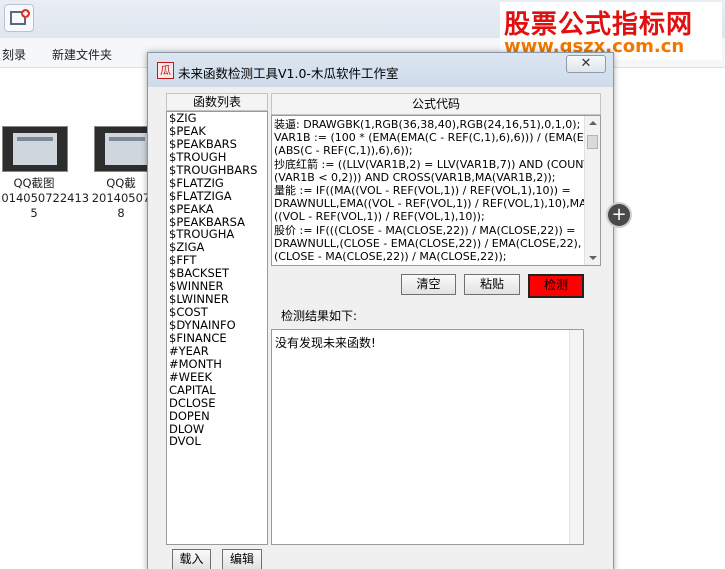 The image size is (725, 569). Describe the element at coordinates (82, 54) in the screenshot. I see `new-folder-menu-item: 新建文件夹` at that location.